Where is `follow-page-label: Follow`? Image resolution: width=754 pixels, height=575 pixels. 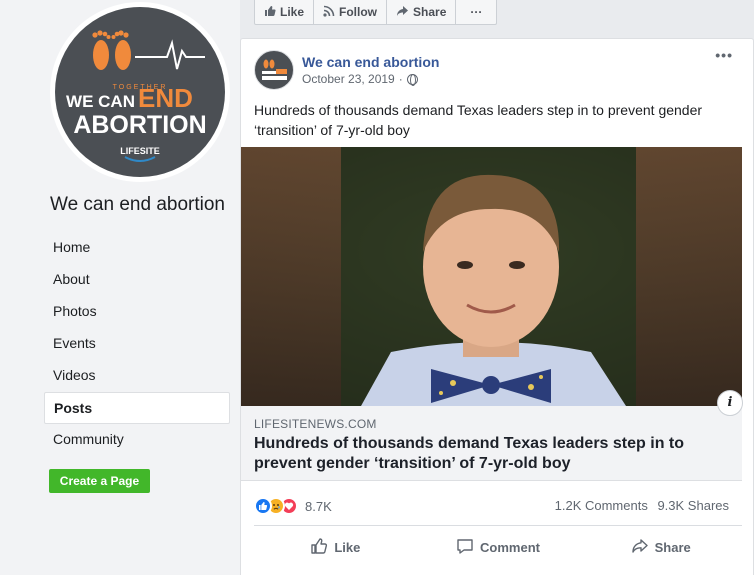 follow-page-label: Follow is located at coordinates (358, 12).